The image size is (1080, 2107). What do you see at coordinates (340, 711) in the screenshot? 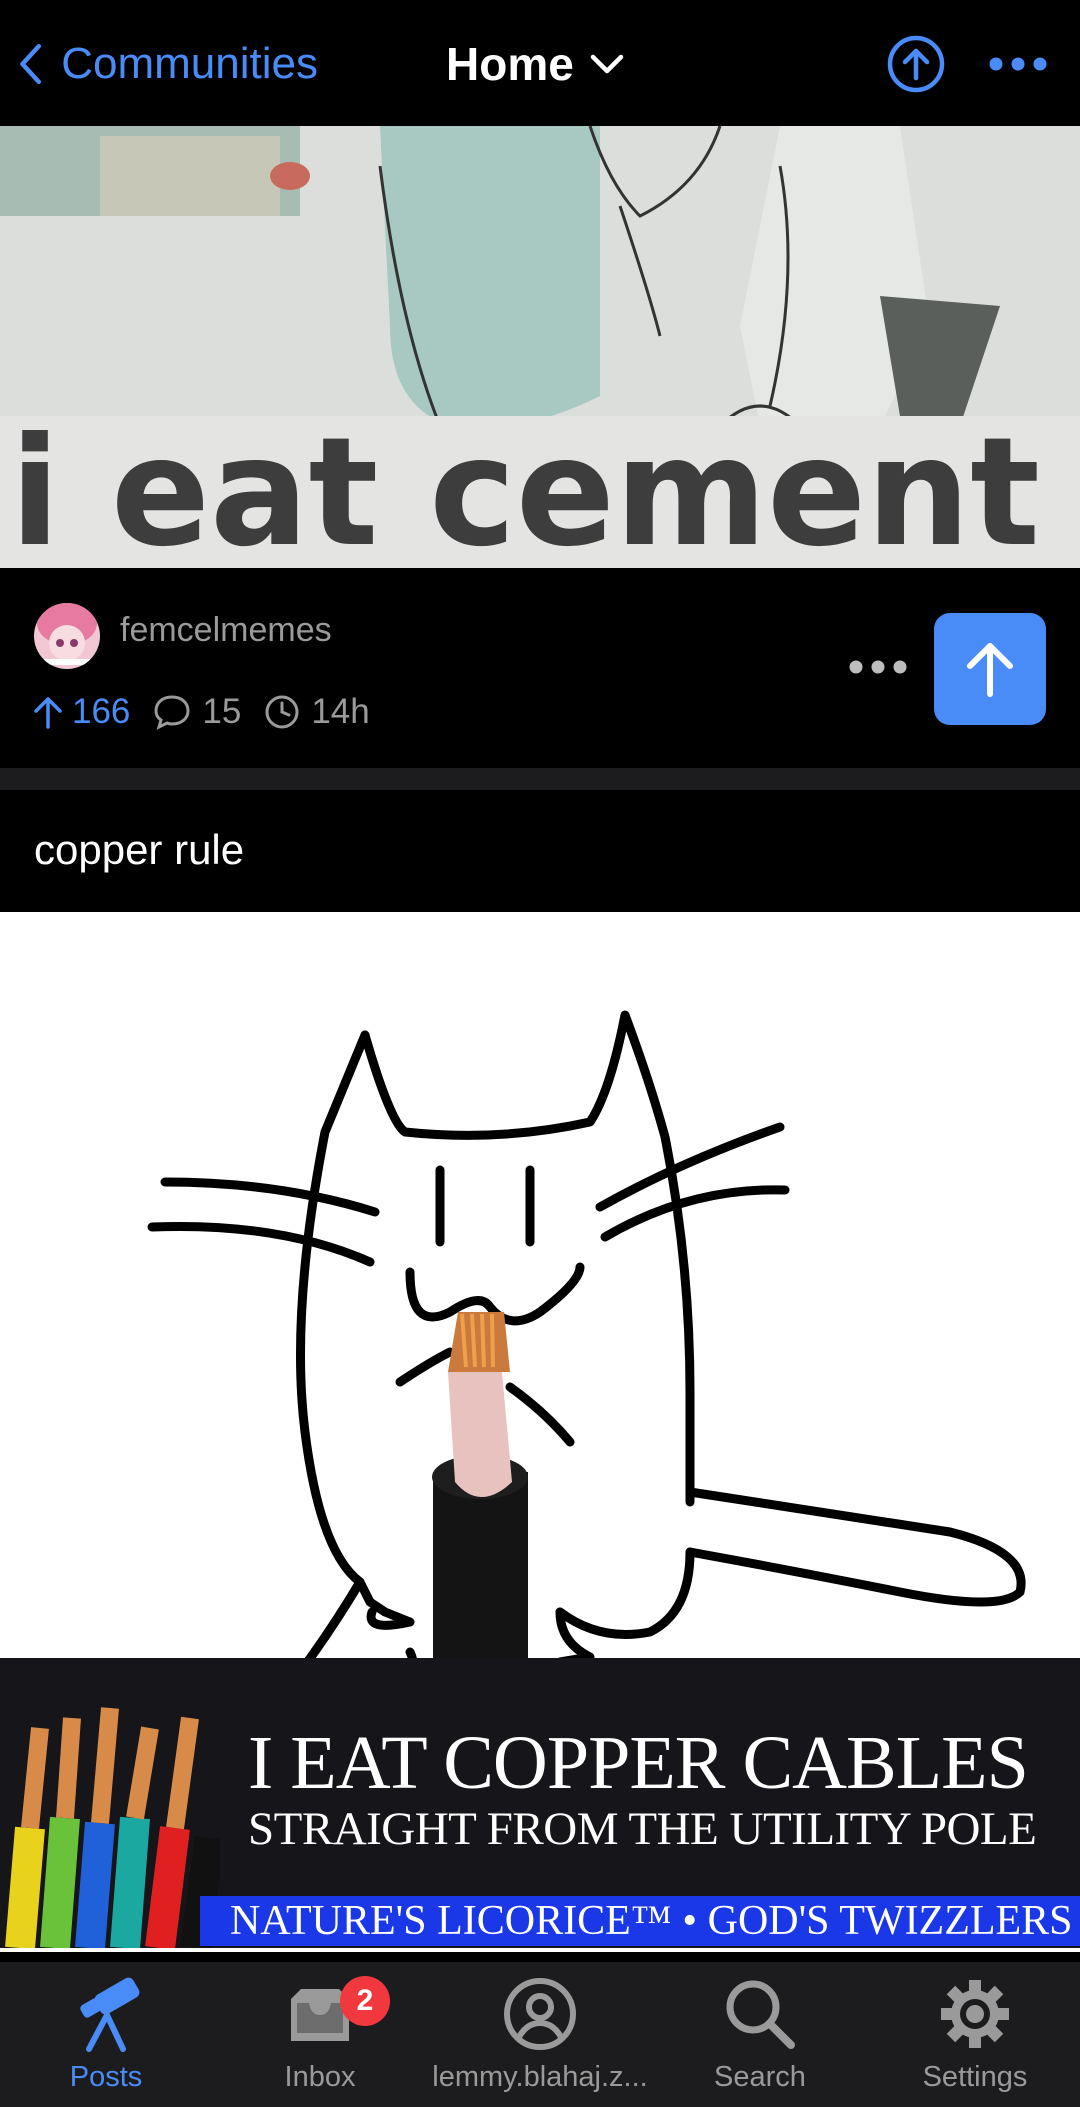
I see `post-age-value: 14h` at bounding box center [340, 711].